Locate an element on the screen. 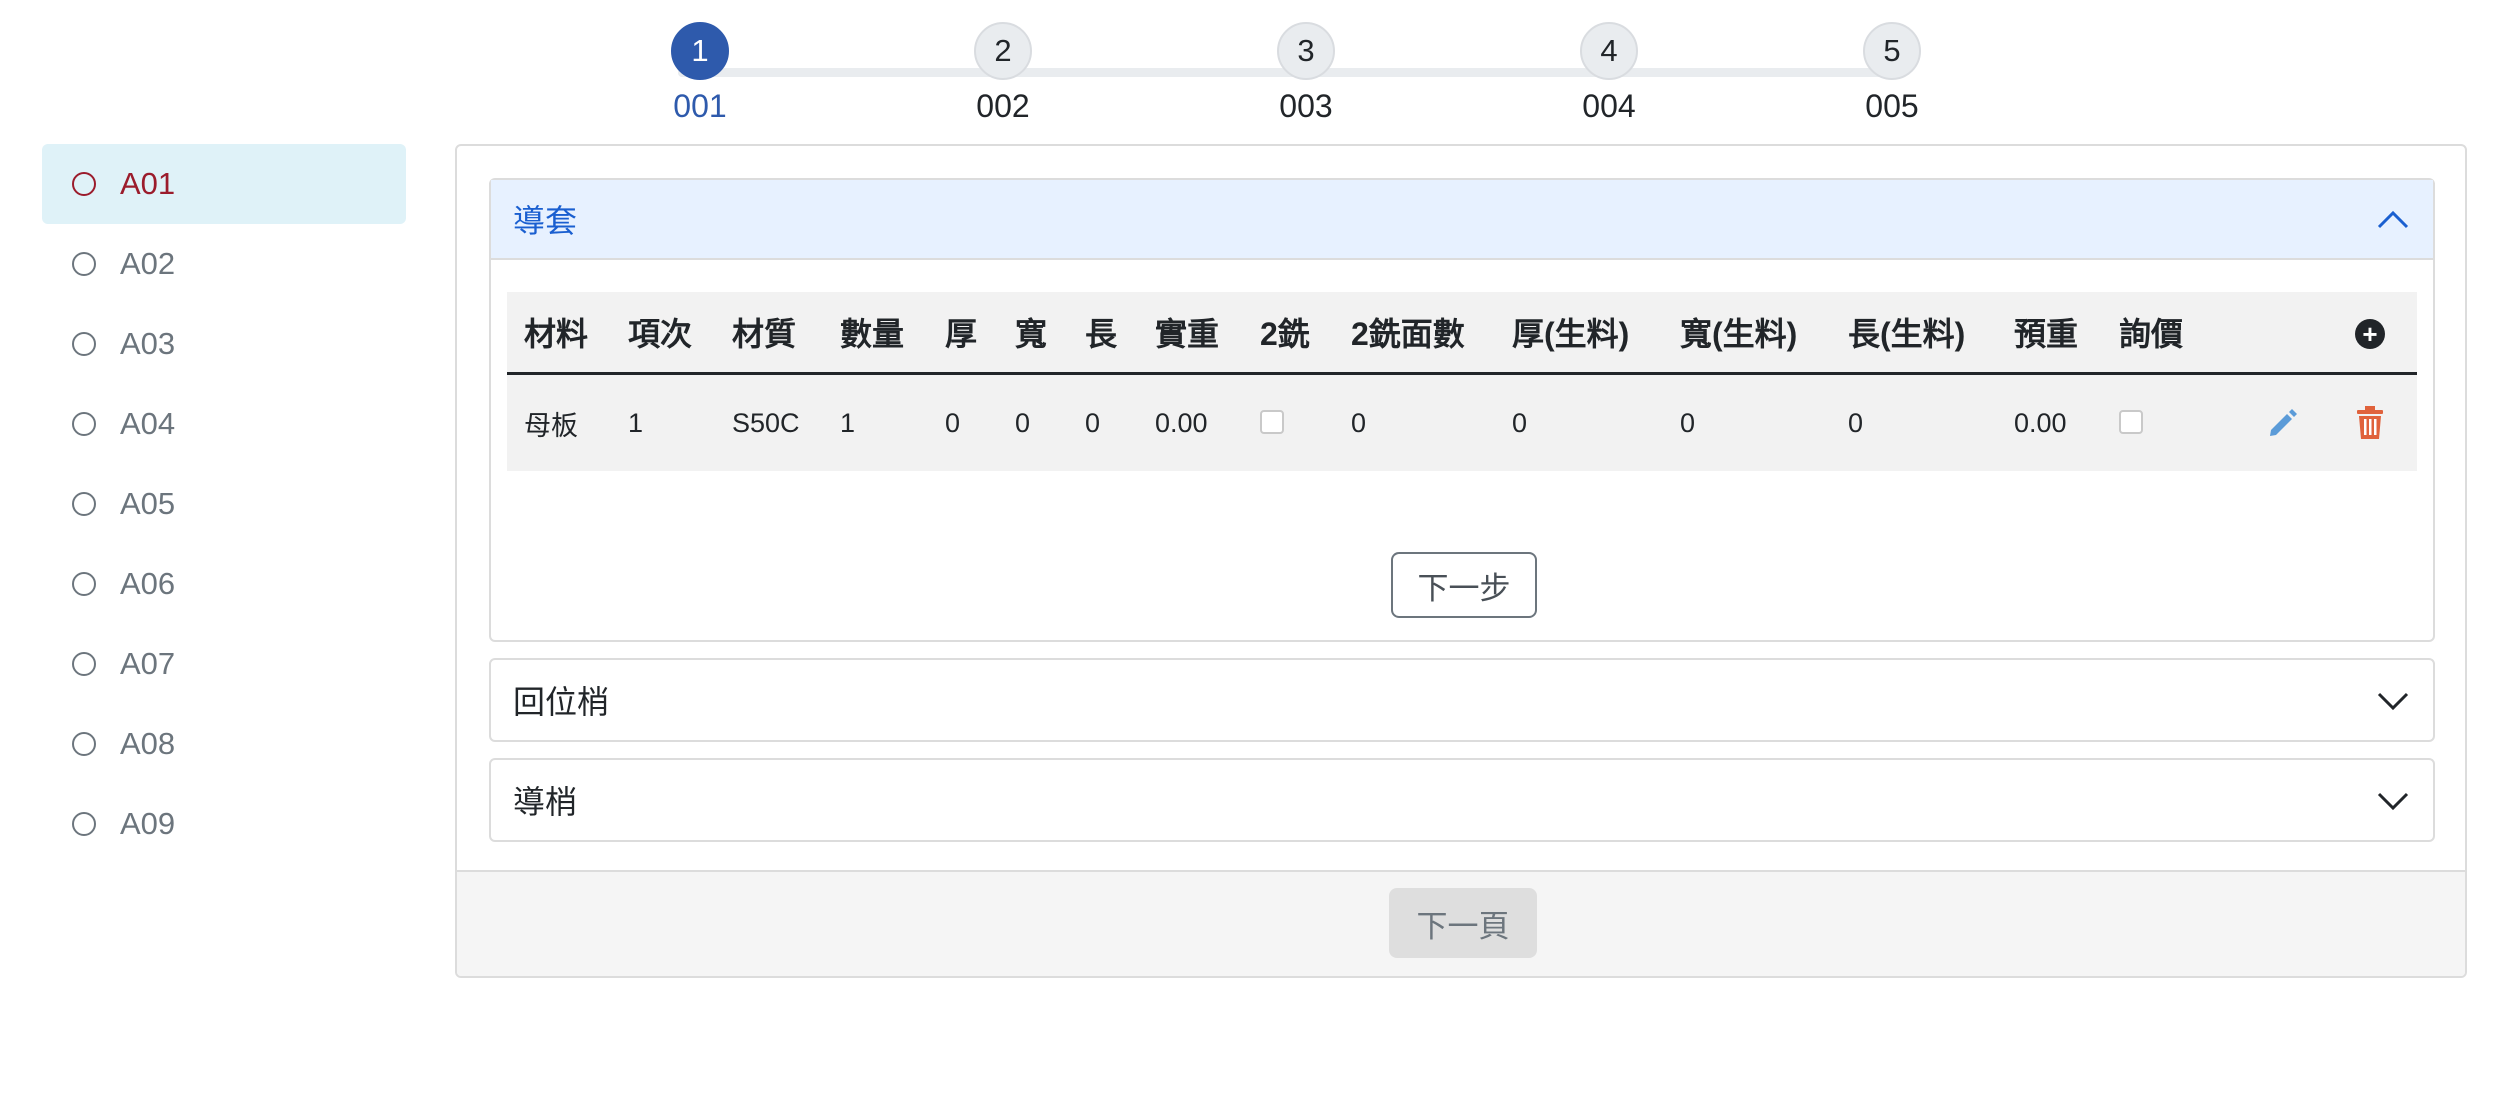  step-circle: 5 is located at coordinates (1892, 51).